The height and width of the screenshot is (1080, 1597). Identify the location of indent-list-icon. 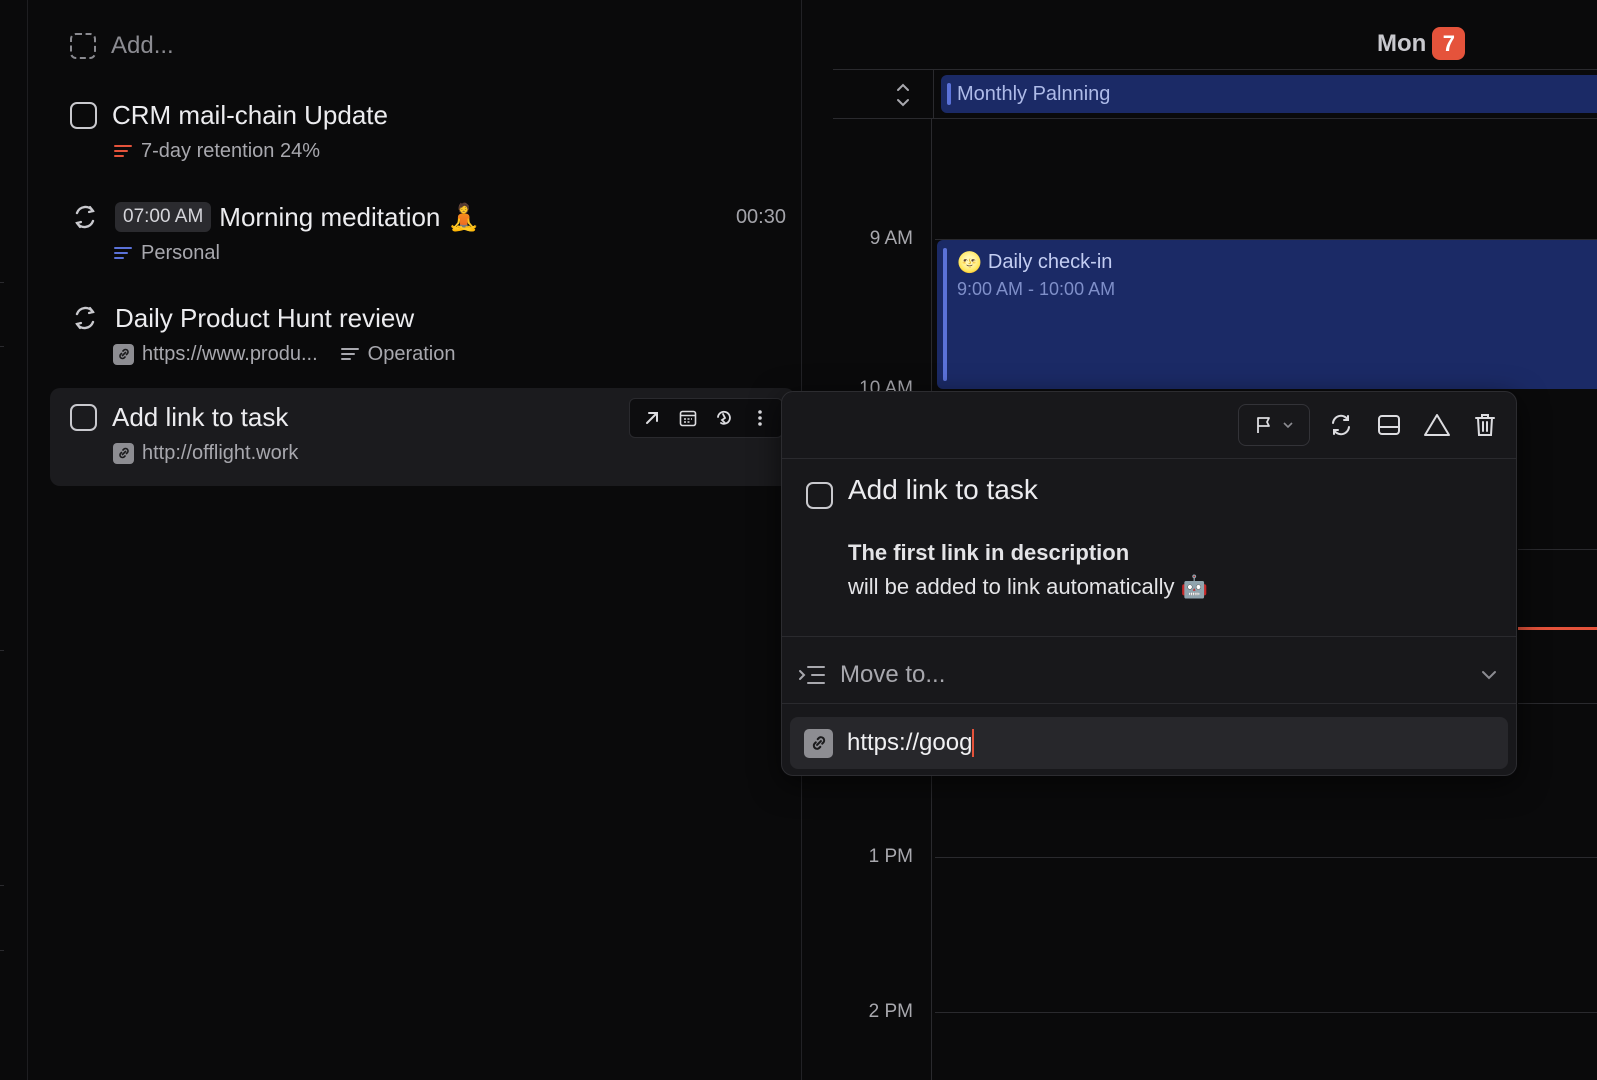
(812, 675).